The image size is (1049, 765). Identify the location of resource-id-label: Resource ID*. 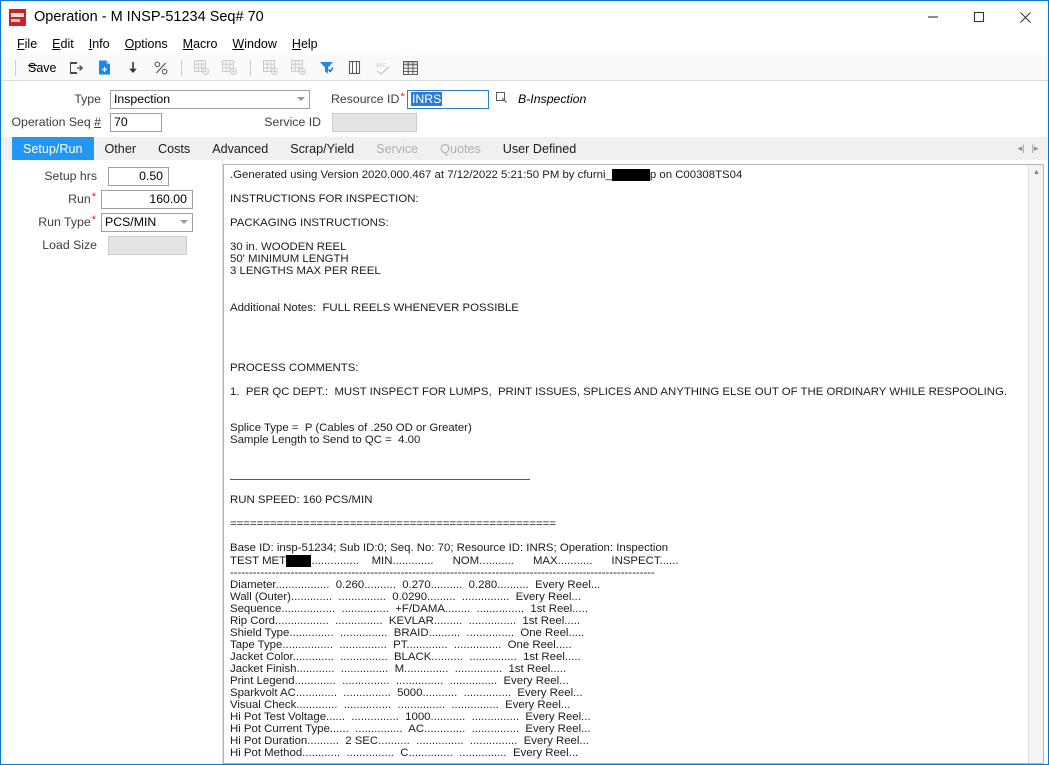
(368, 98).